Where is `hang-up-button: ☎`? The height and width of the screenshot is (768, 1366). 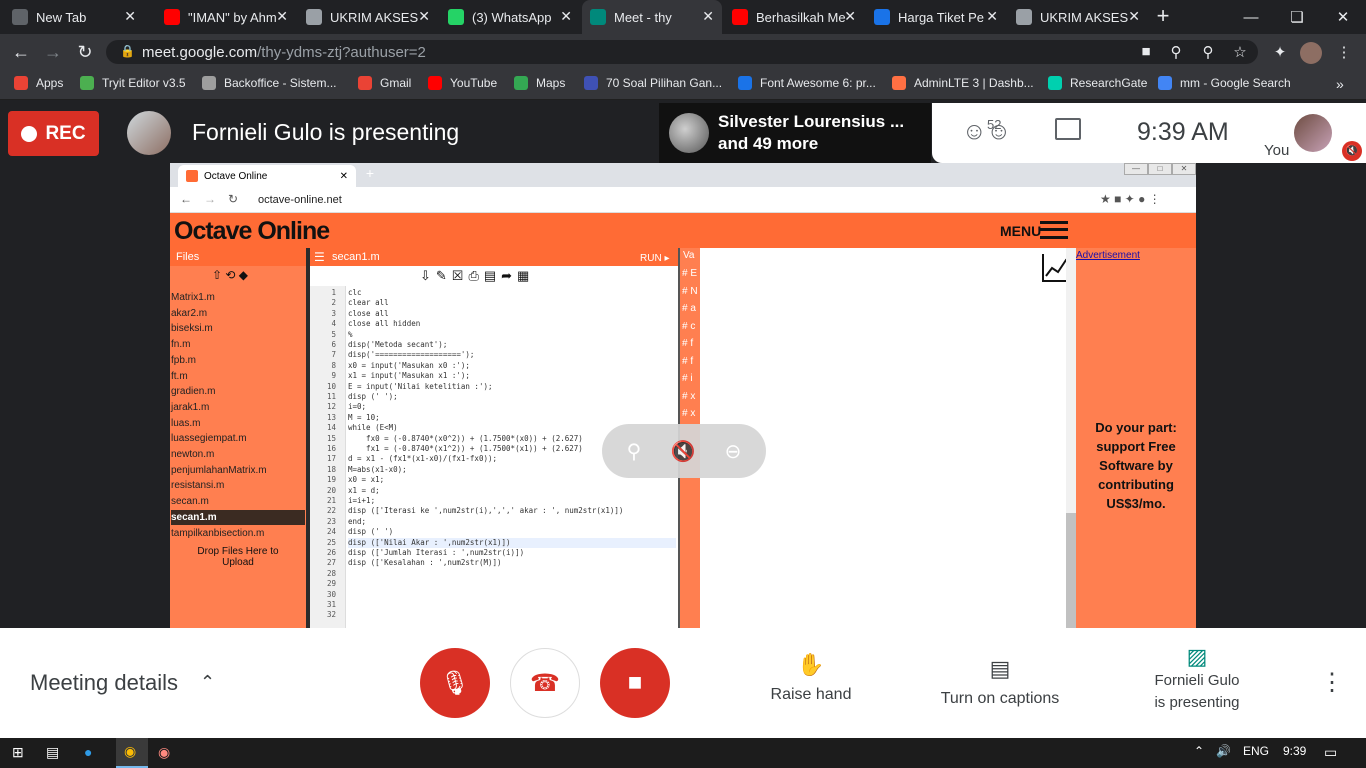 hang-up-button: ☎ is located at coordinates (545, 683).